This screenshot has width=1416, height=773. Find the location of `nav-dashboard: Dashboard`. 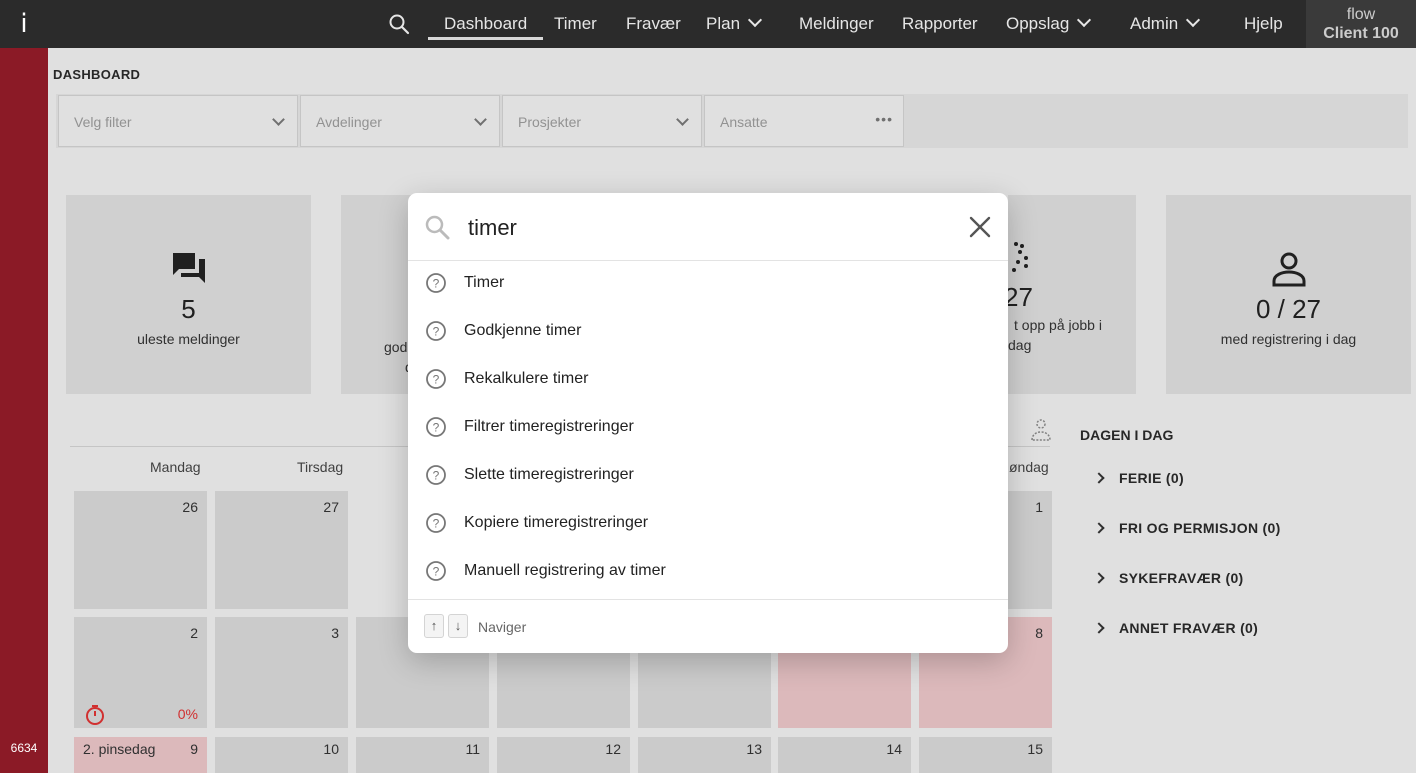

nav-dashboard: Dashboard is located at coordinates (485, 24).